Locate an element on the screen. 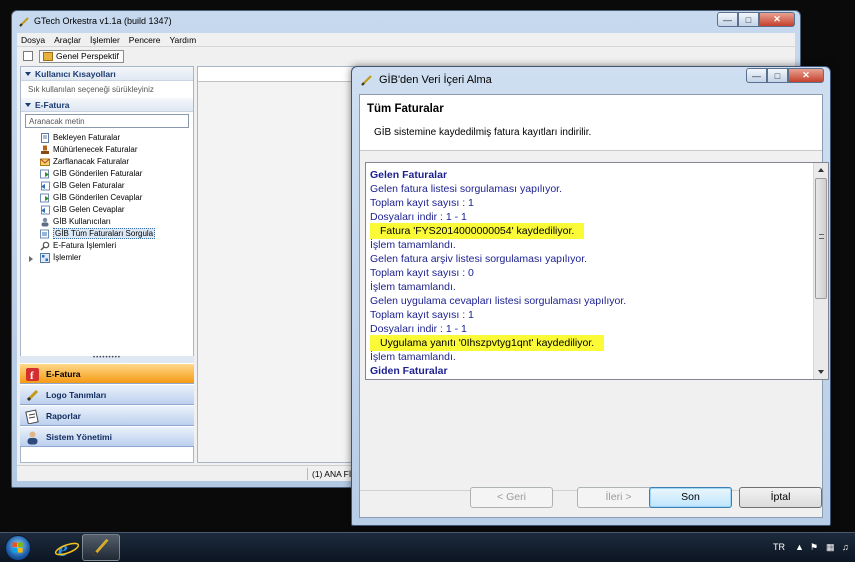 This screenshot has width=855, height=562. envelope-icon is located at coordinates (45, 162).